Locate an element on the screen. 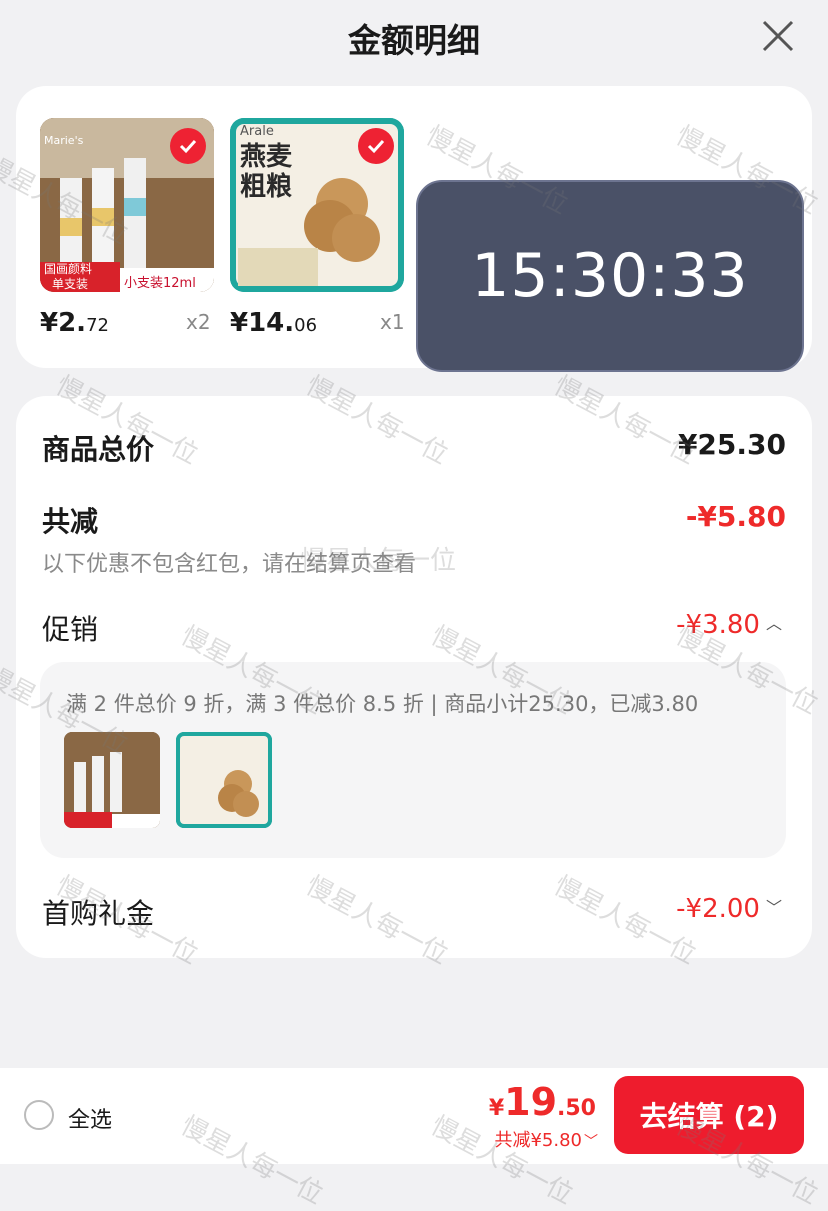  label-text: 单支装 is located at coordinates (70, 284).